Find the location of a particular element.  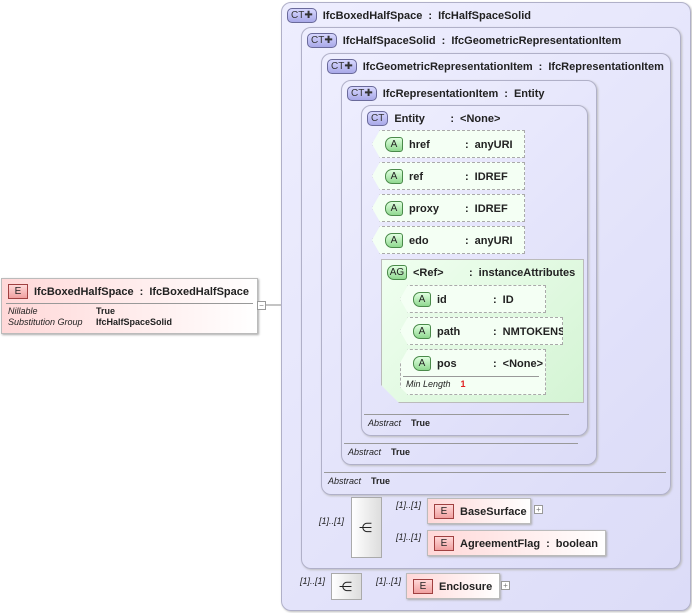

element-type: boolean is located at coordinates (576, 543).